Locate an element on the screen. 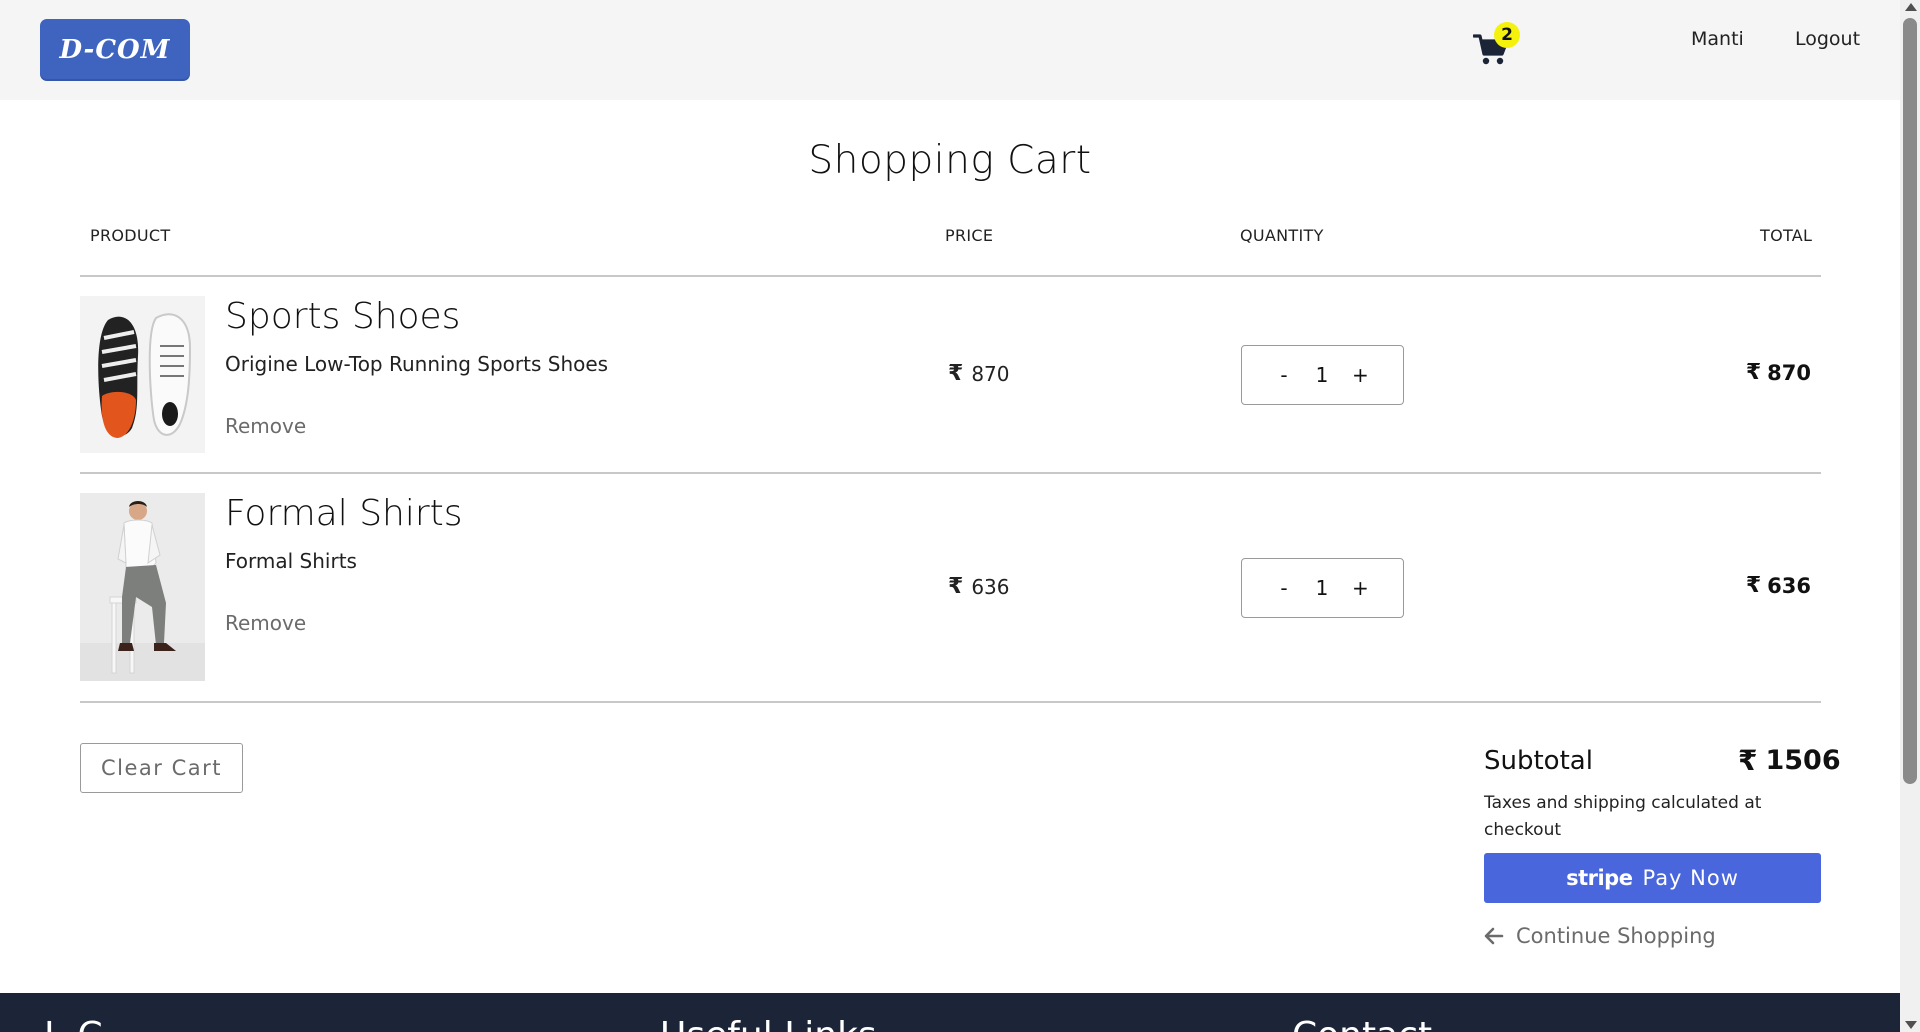 The image size is (1920, 1032). shoes-image is located at coordinates (142, 374).